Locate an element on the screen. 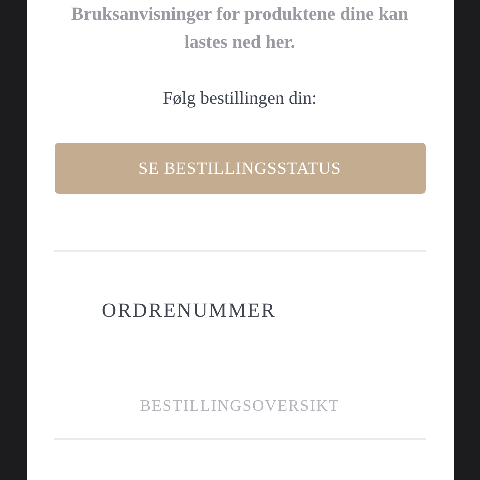 Image resolution: width=480 pixels, height=480 pixels. status-button: SE BESTILLINGSSTATUS is located at coordinates (240, 168).